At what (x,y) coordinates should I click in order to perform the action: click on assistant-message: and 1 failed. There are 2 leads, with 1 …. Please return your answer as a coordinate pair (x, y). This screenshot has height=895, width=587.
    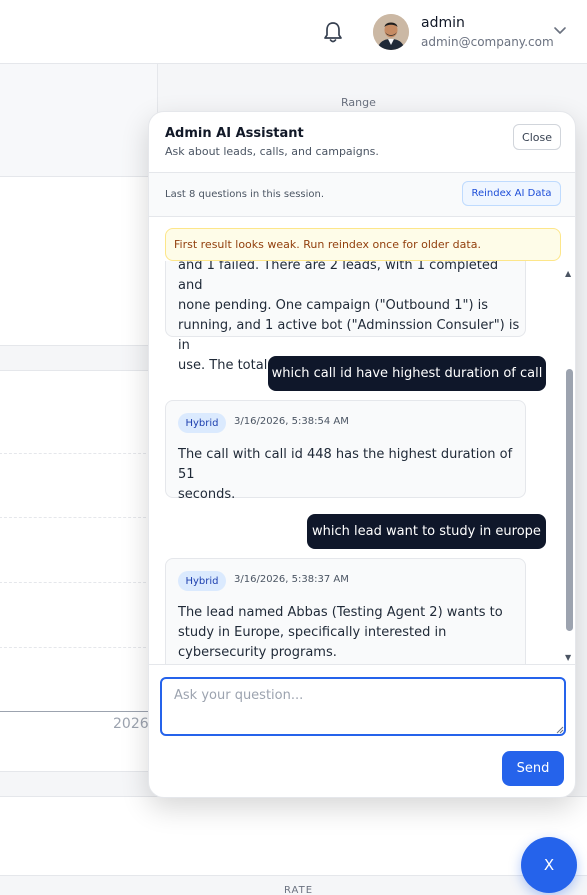
    Looking at the image, I should click on (345, 317).